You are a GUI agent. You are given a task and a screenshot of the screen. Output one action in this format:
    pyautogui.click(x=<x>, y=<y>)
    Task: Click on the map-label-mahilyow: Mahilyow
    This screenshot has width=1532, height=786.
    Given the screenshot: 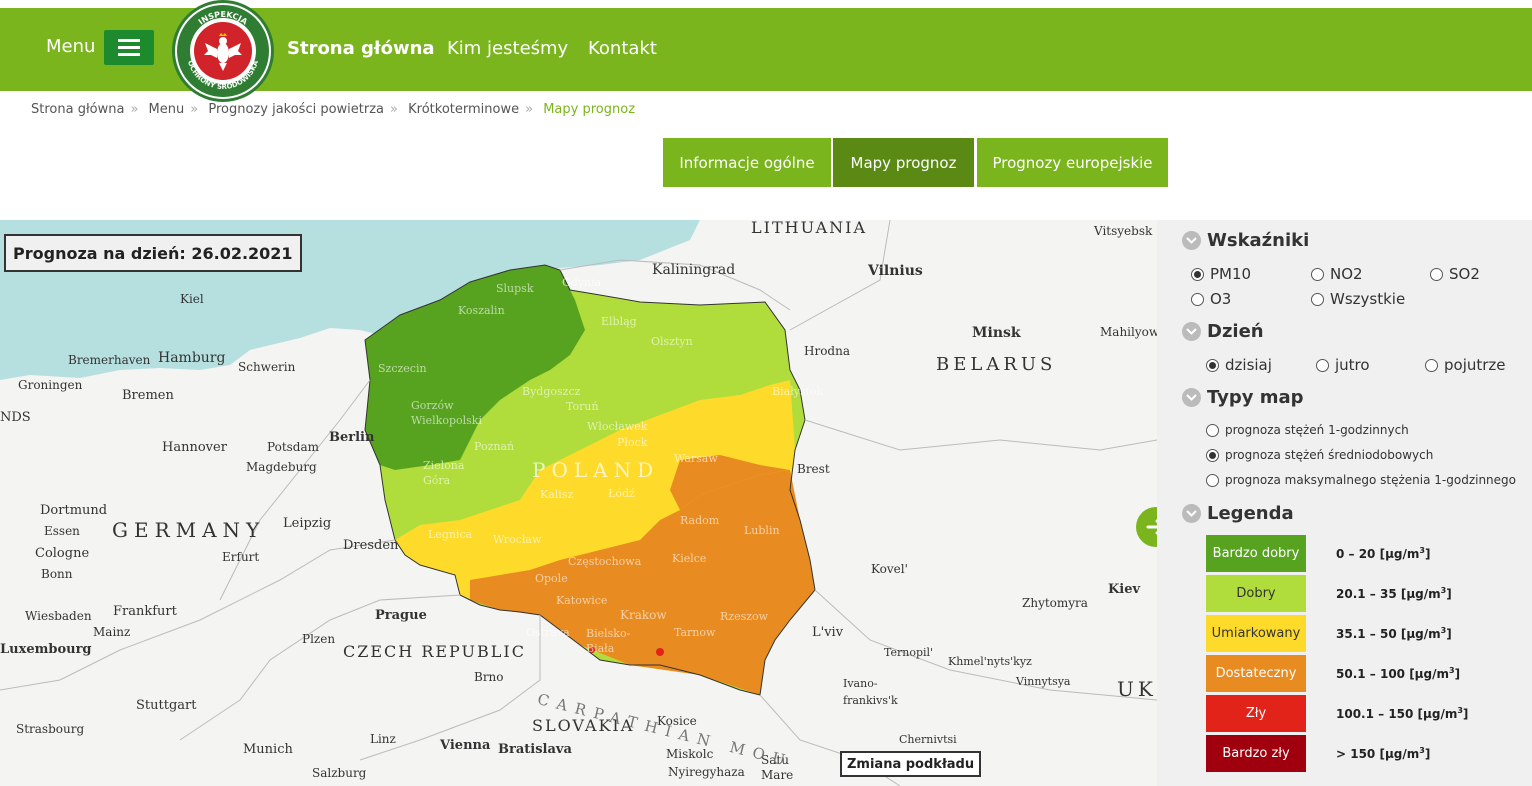 What is the action you would take?
    pyautogui.click(x=1128, y=332)
    